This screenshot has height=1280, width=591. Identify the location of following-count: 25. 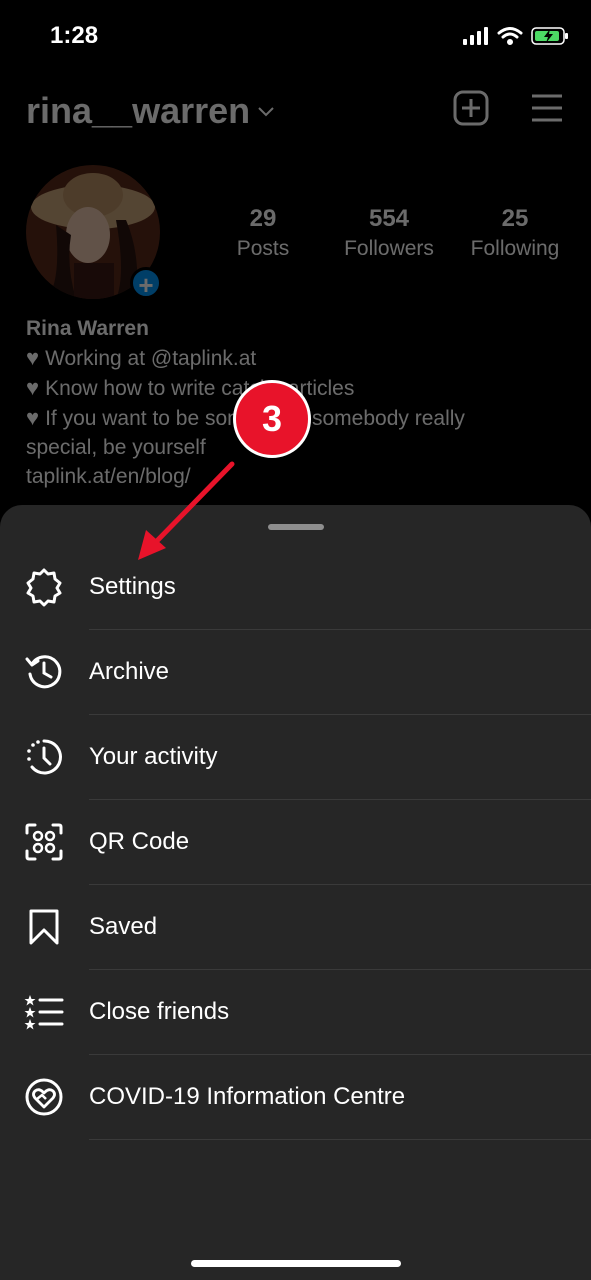
(515, 218).